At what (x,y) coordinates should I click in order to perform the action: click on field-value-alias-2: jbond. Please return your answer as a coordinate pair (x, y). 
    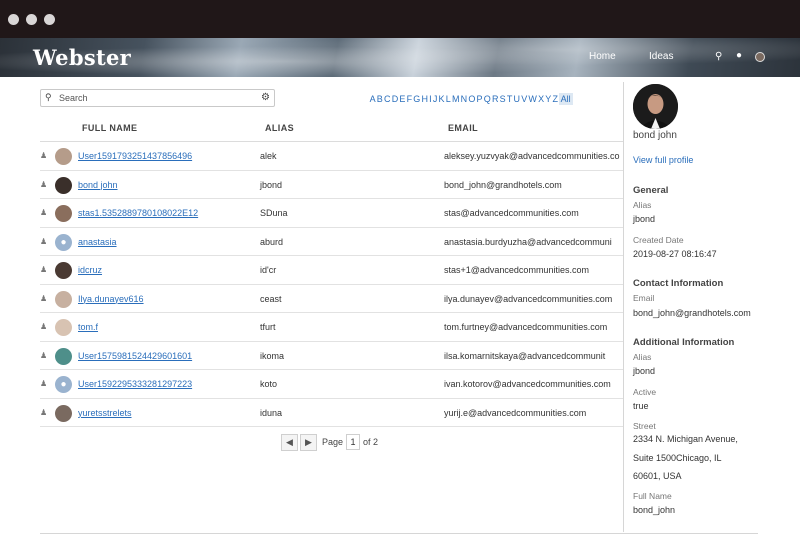
    Looking at the image, I should click on (644, 371).